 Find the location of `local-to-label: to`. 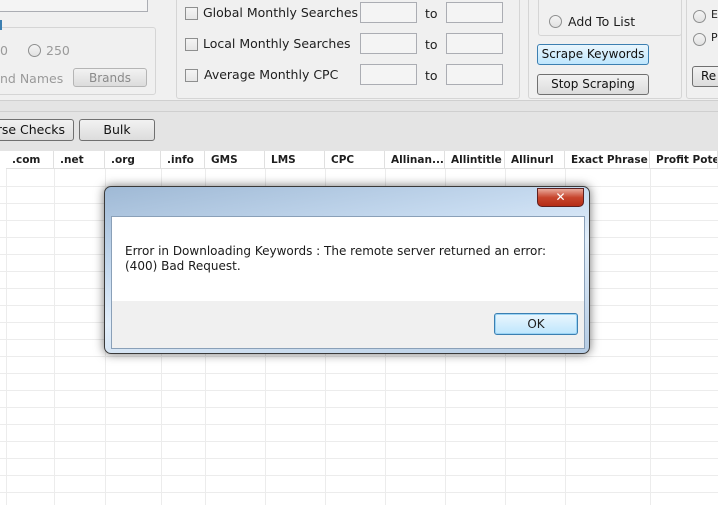

local-to-label: to is located at coordinates (431, 44).